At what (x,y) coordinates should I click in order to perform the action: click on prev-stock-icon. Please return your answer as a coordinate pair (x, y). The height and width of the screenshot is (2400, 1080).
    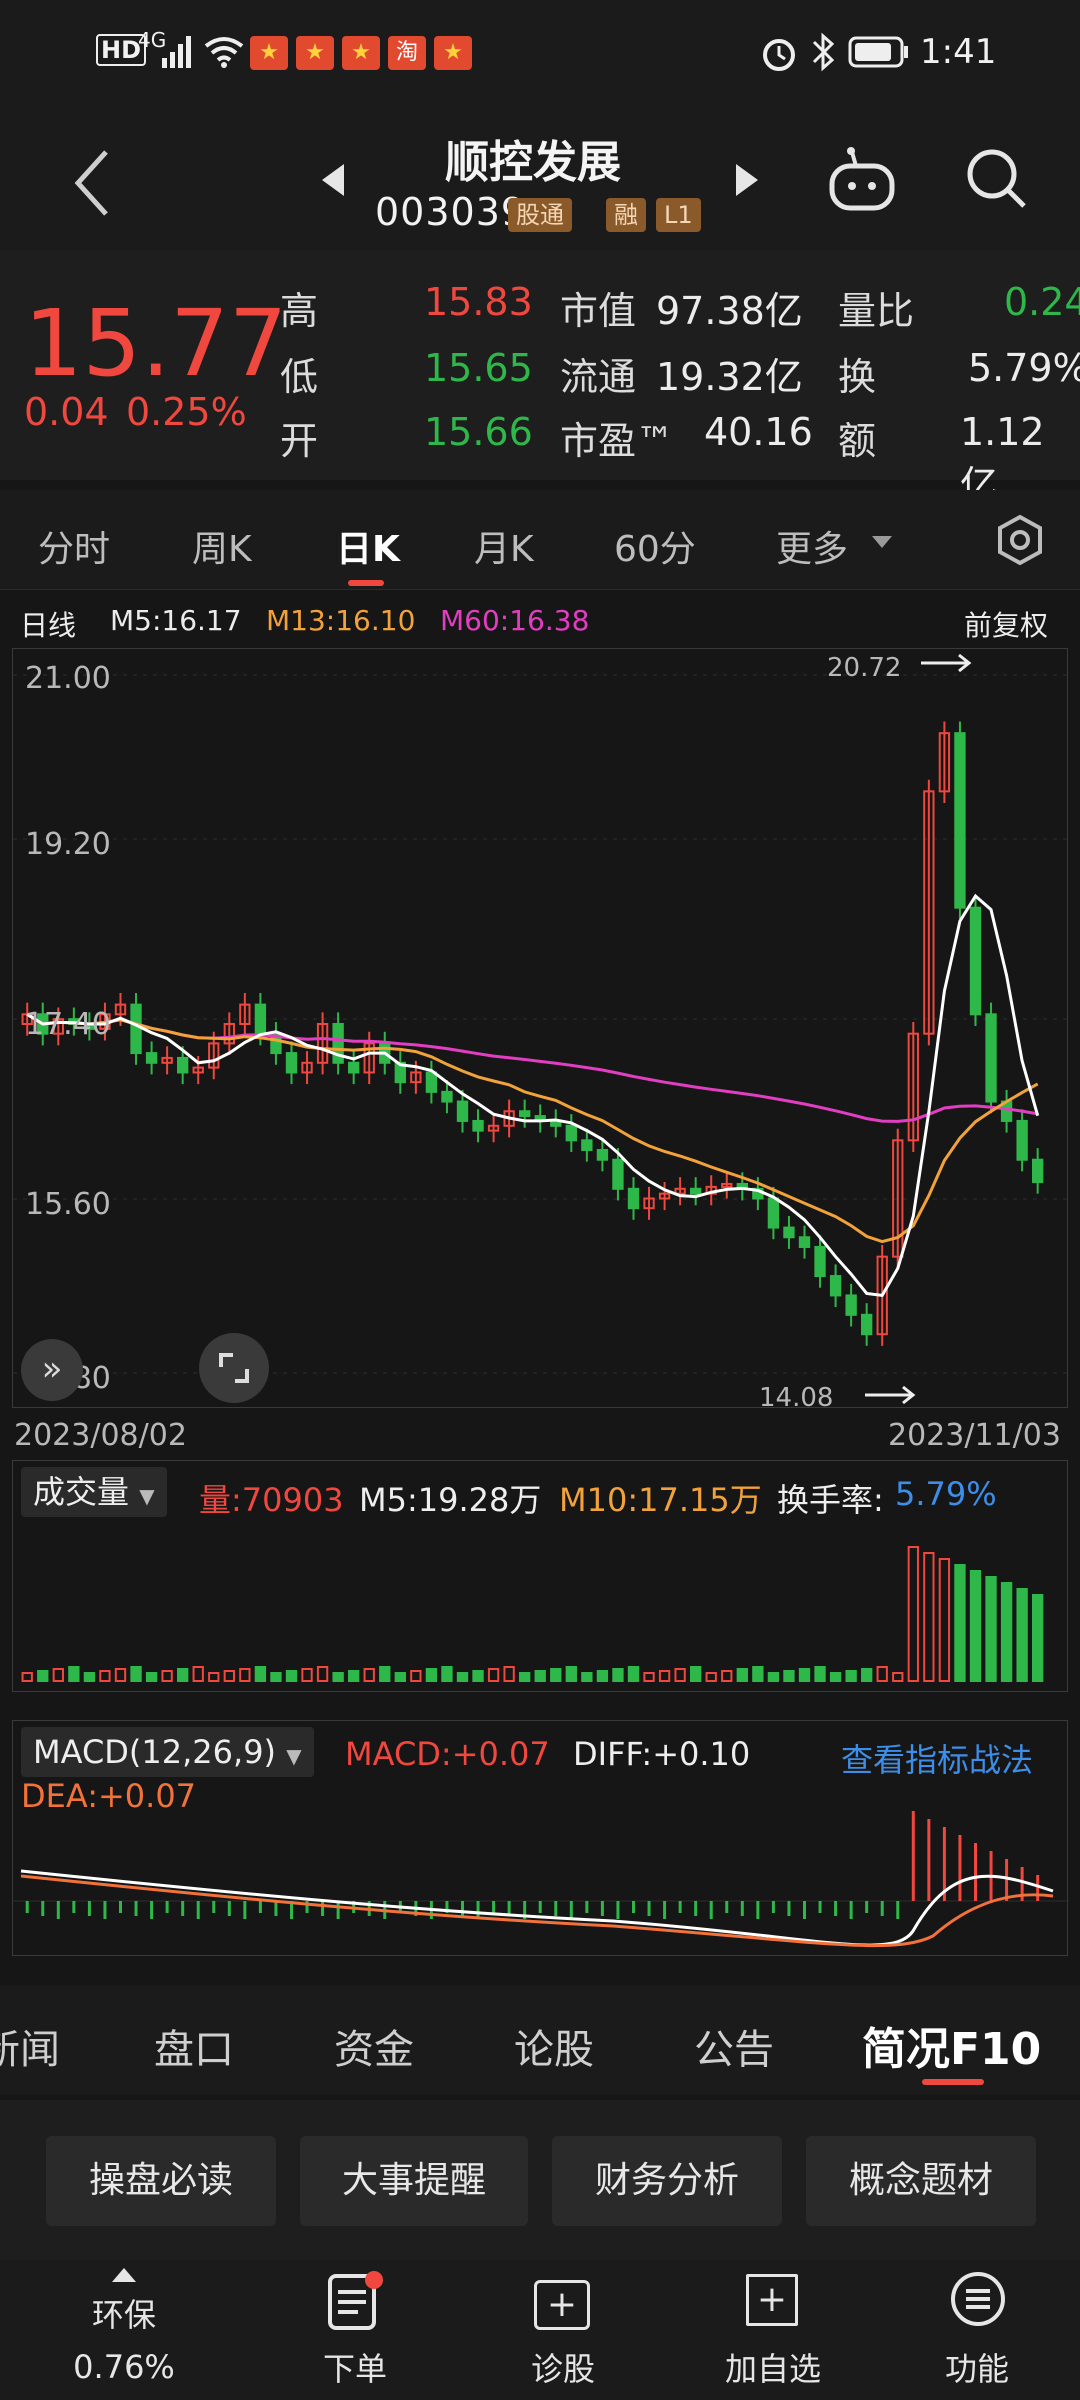
    Looking at the image, I should click on (333, 180).